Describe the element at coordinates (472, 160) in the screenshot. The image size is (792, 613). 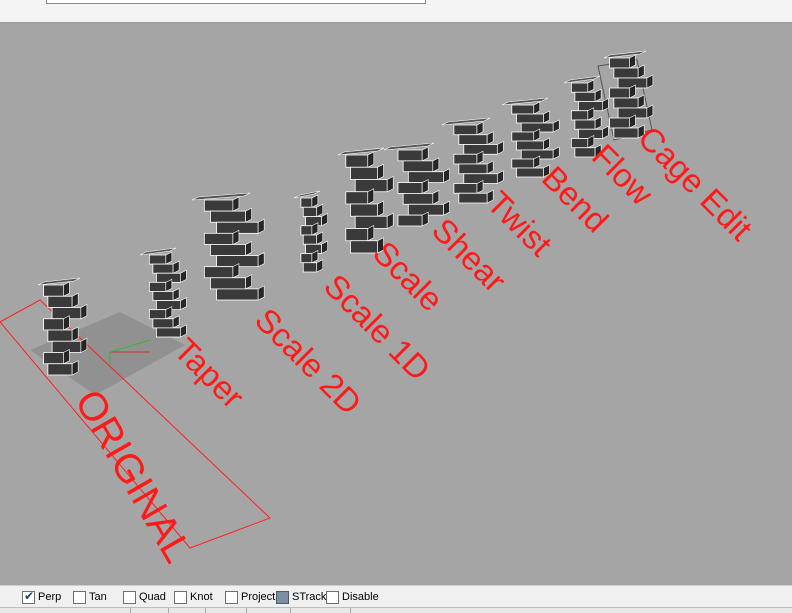
I see `object-twist` at that location.